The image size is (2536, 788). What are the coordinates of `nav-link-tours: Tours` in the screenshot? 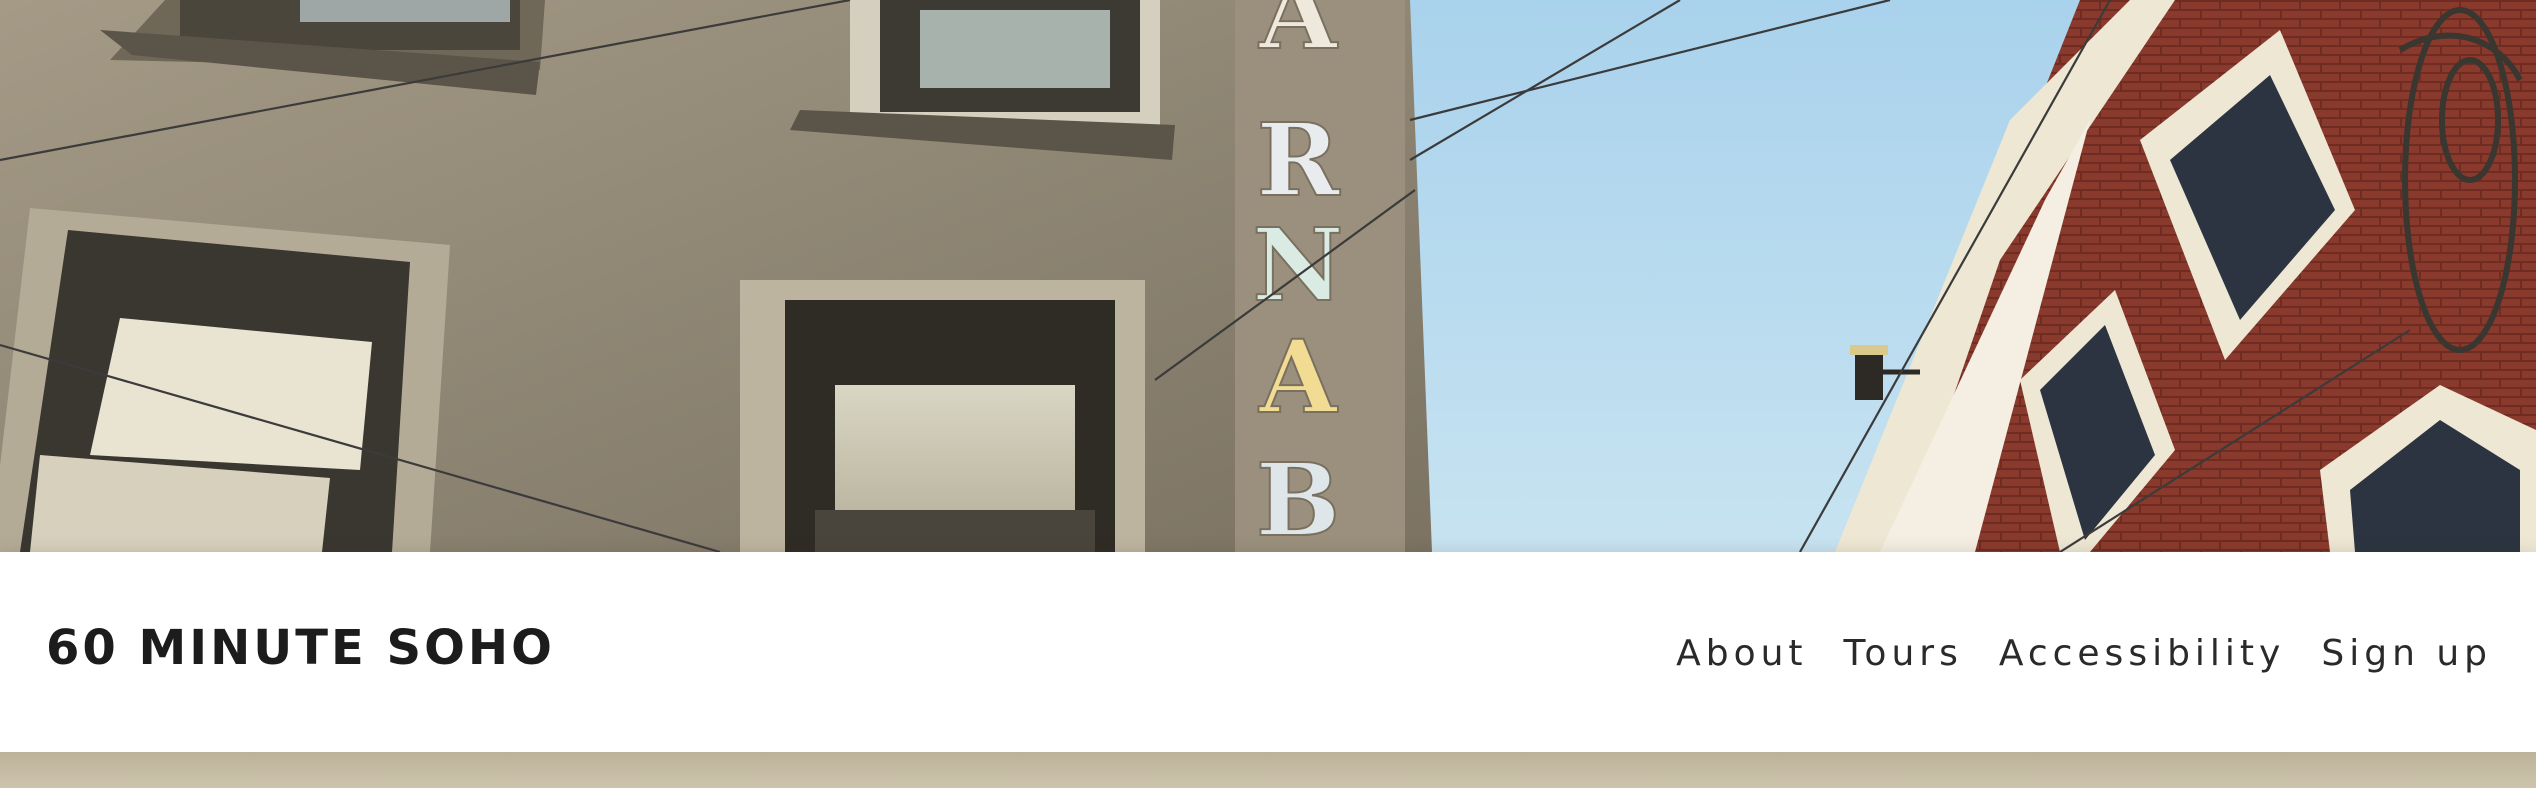 It's located at (1903, 654).